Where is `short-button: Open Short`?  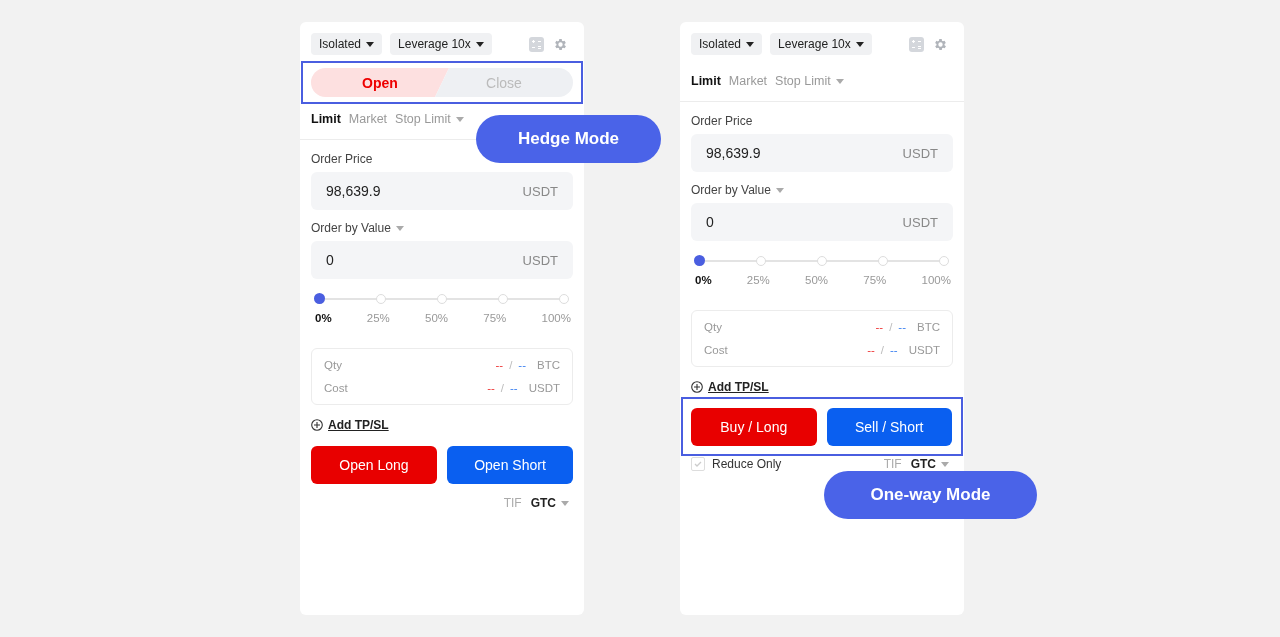 short-button: Open Short is located at coordinates (510, 465).